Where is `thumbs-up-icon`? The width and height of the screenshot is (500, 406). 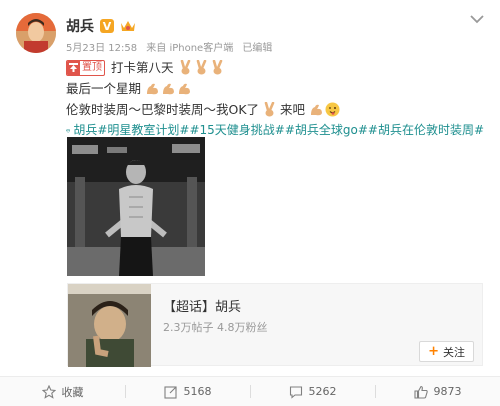
thumbs-up-icon is located at coordinates (420, 392).